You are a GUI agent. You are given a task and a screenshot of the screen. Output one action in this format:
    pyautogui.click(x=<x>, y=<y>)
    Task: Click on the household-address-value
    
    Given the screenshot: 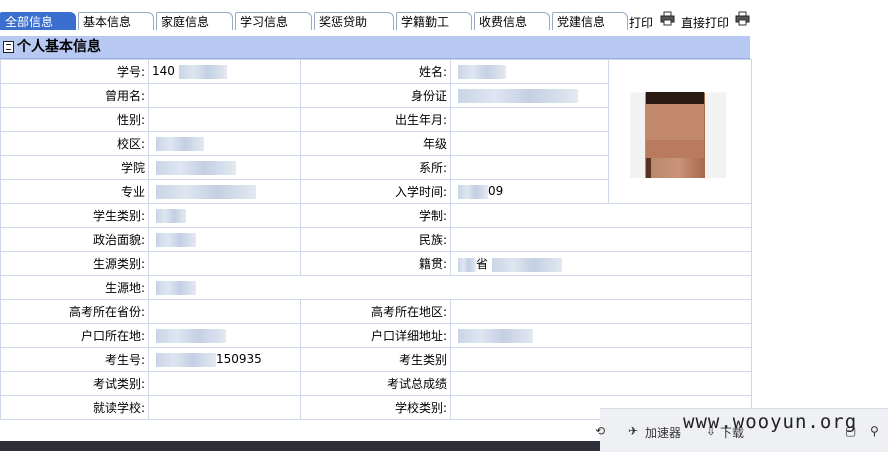 What is the action you would take?
    pyautogui.click(x=601, y=335)
    